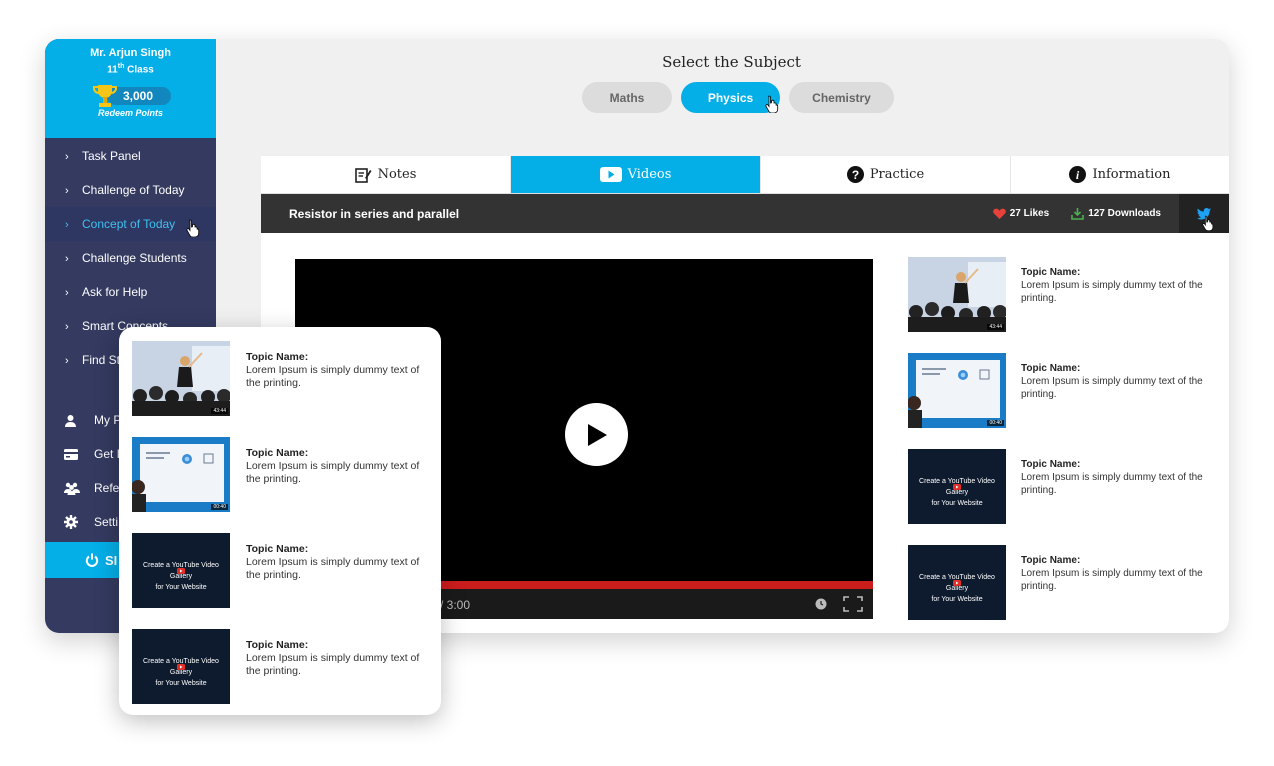 This screenshot has width=1274, height=766. What do you see at coordinates (79, 522) in the screenshot?
I see `gear-icon` at bounding box center [79, 522].